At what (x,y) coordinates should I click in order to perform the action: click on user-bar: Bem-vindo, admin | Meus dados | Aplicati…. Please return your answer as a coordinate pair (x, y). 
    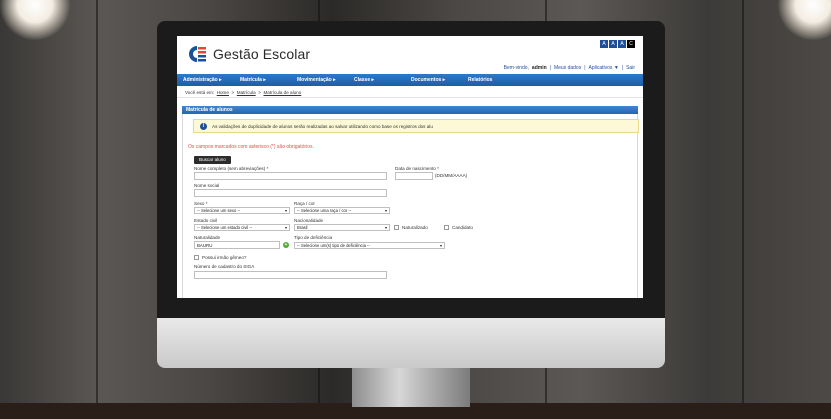
    Looking at the image, I should click on (569, 68).